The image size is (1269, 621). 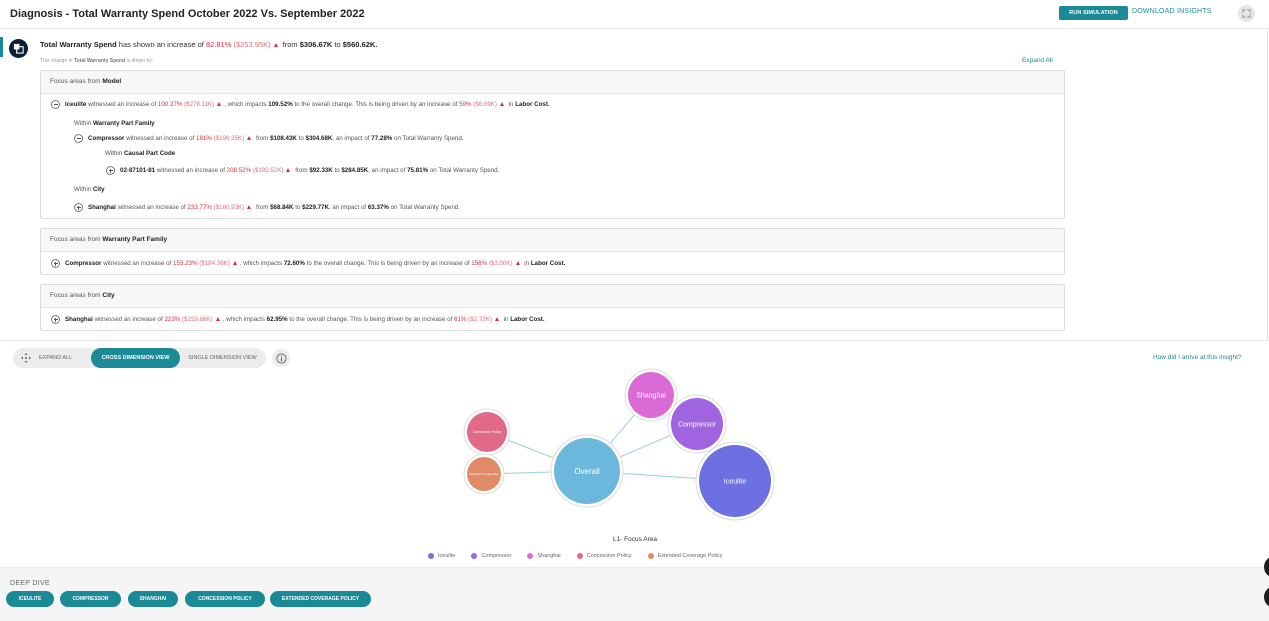 I want to click on row-name: 02-87101-81, so click(x=138, y=170).